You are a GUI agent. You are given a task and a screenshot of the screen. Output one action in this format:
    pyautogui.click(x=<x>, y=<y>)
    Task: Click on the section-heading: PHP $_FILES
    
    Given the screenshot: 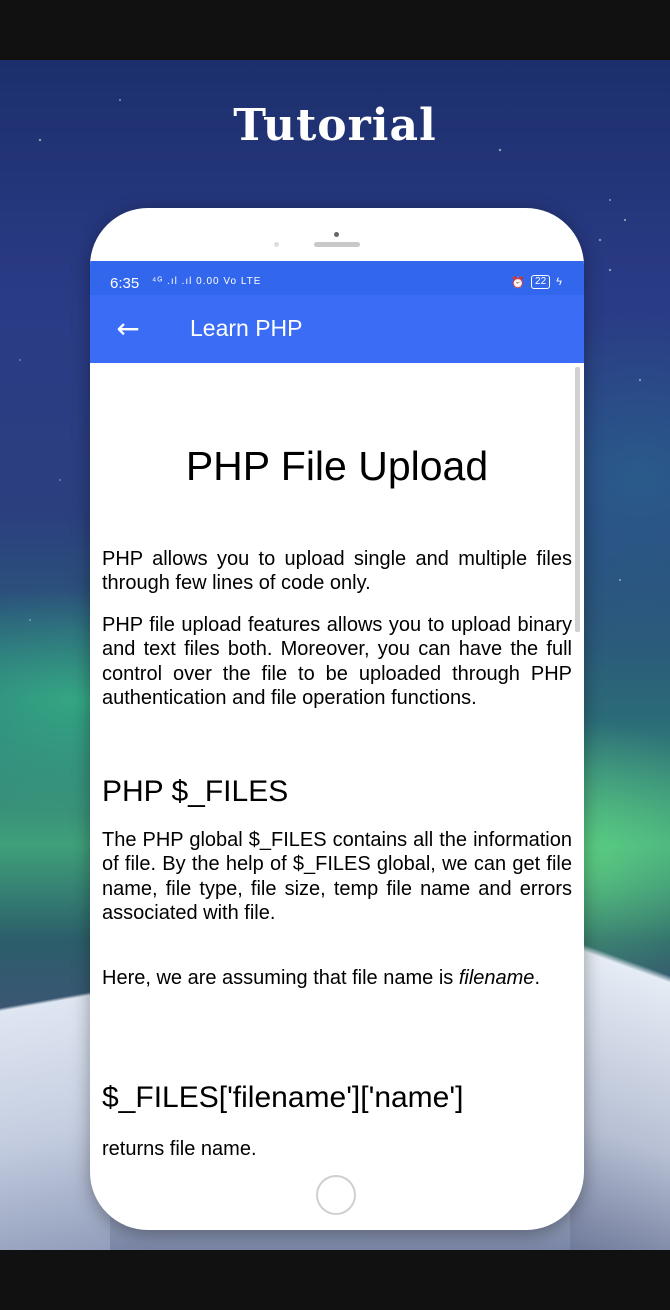 What is the action you would take?
    pyautogui.click(x=195, y=791)
    